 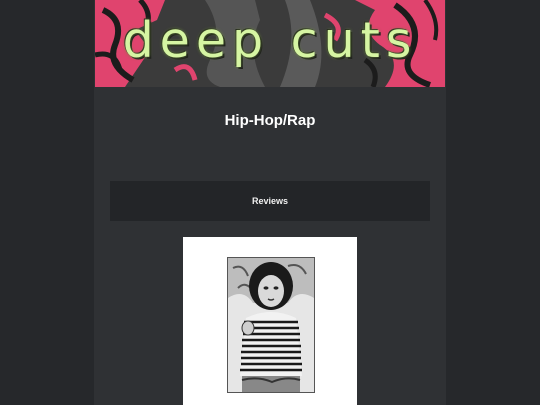 I want to click on tab-reviews-label: Reviews, so click(x=270, y=201).